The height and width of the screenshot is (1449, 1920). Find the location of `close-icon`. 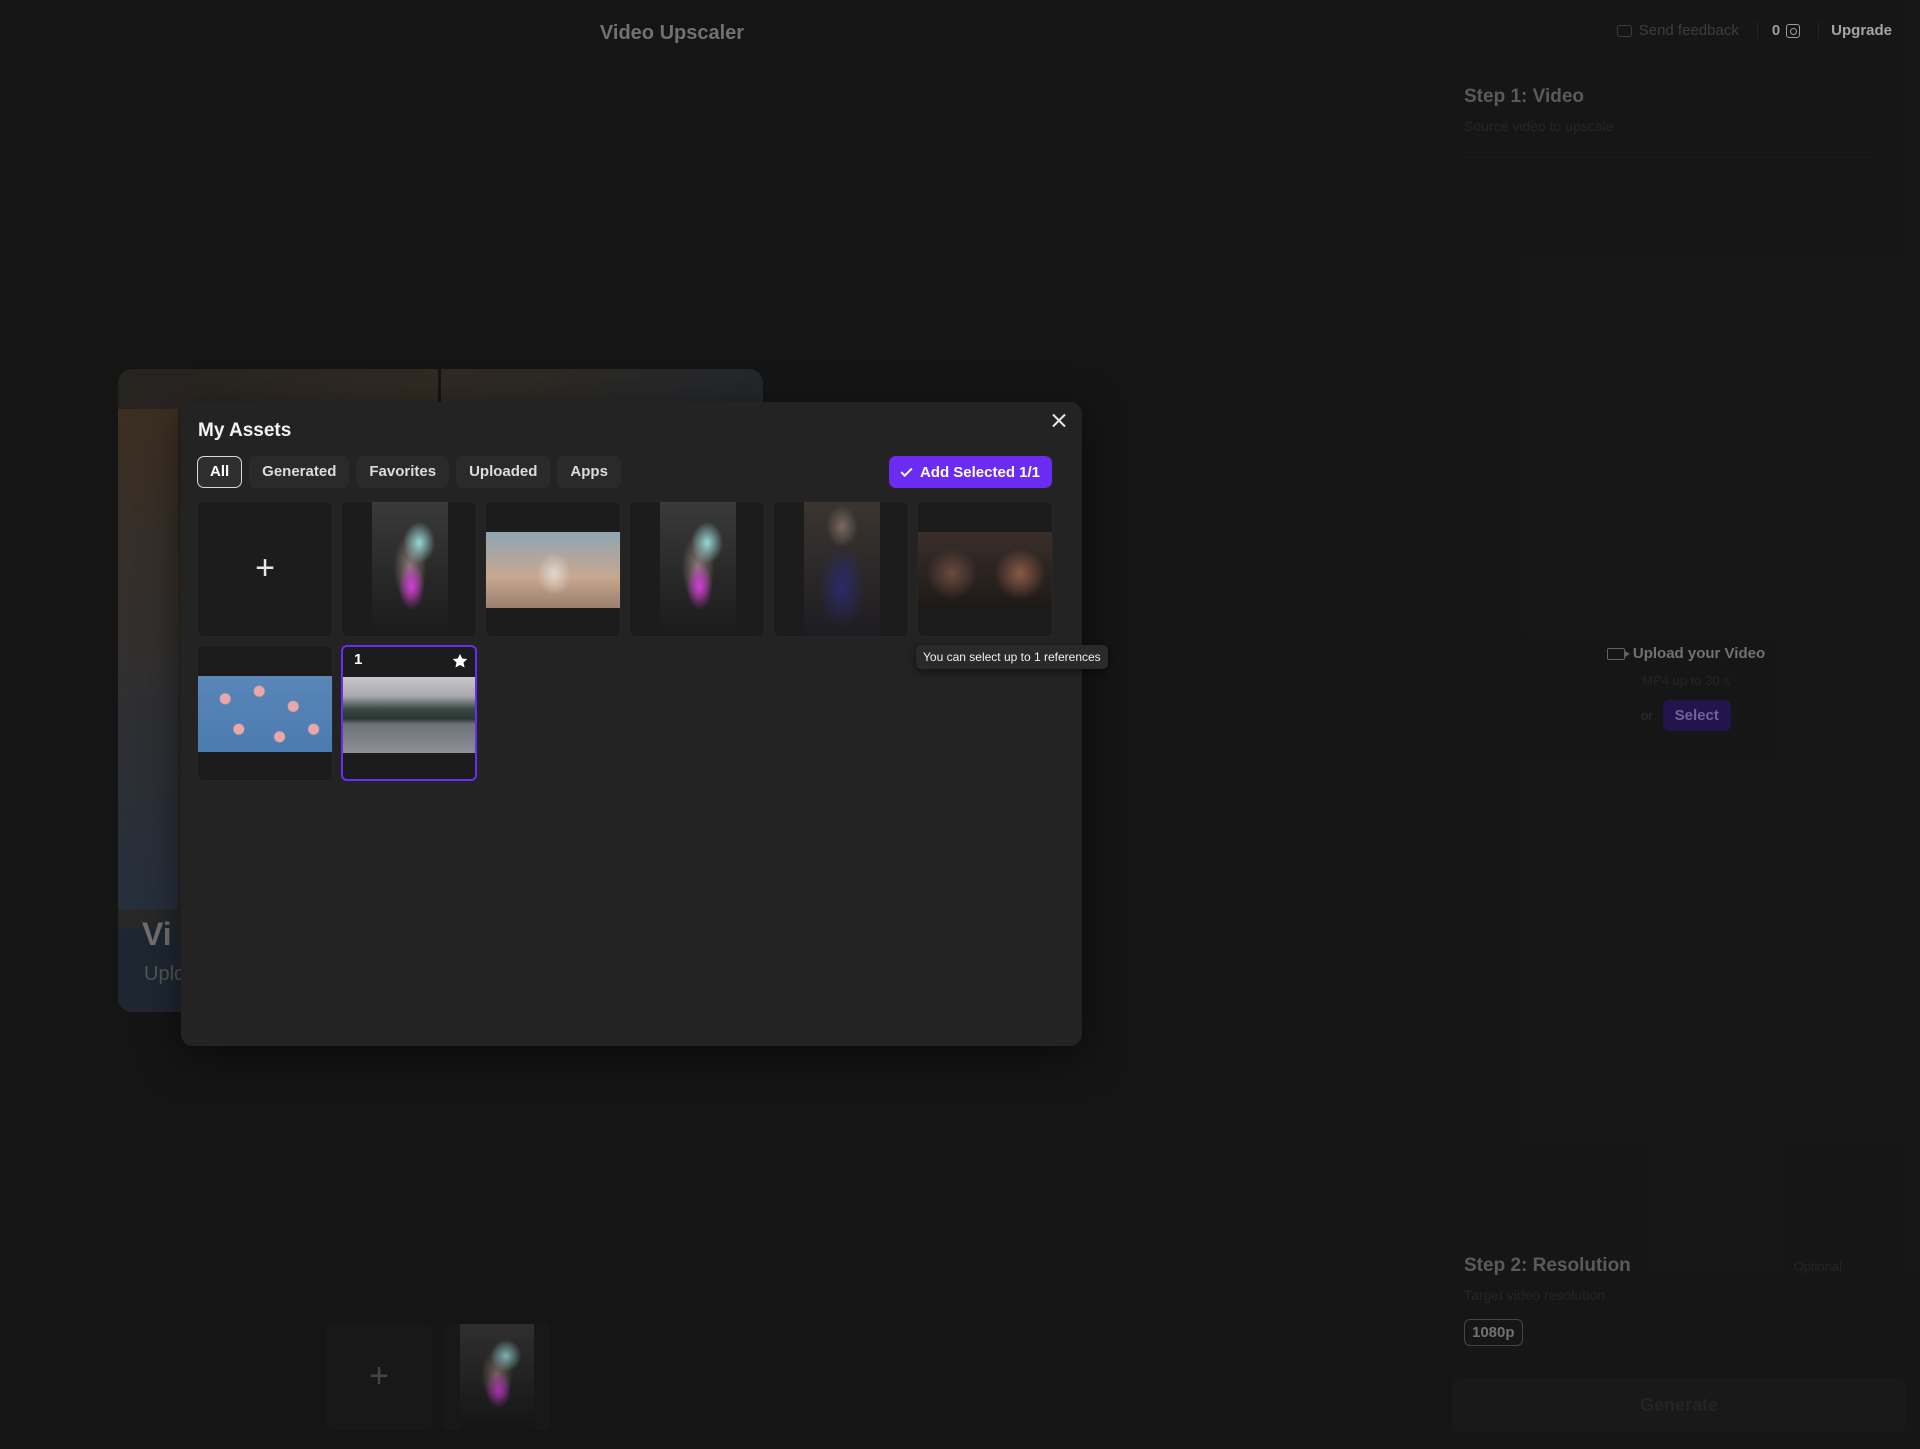

close-icon is located at coordinates (1059, 421).